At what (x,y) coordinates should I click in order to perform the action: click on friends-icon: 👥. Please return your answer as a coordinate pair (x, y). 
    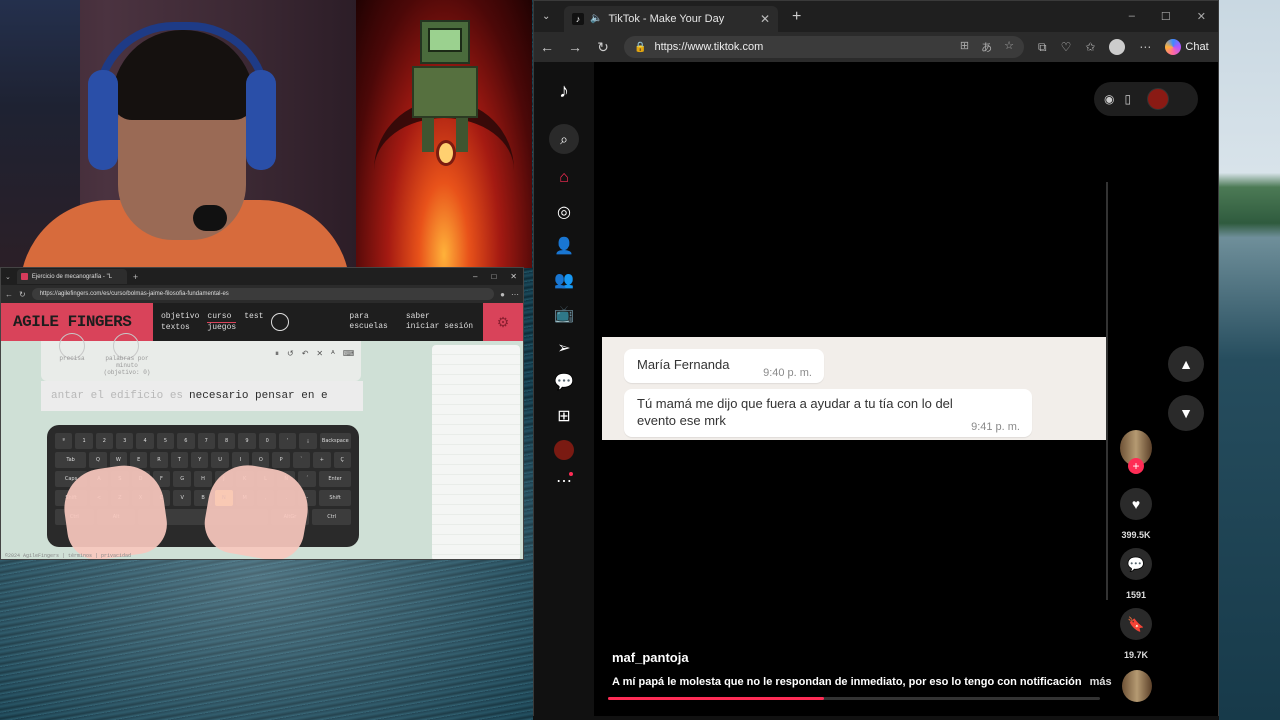
    Looking at the image, I should click on (564, 280).